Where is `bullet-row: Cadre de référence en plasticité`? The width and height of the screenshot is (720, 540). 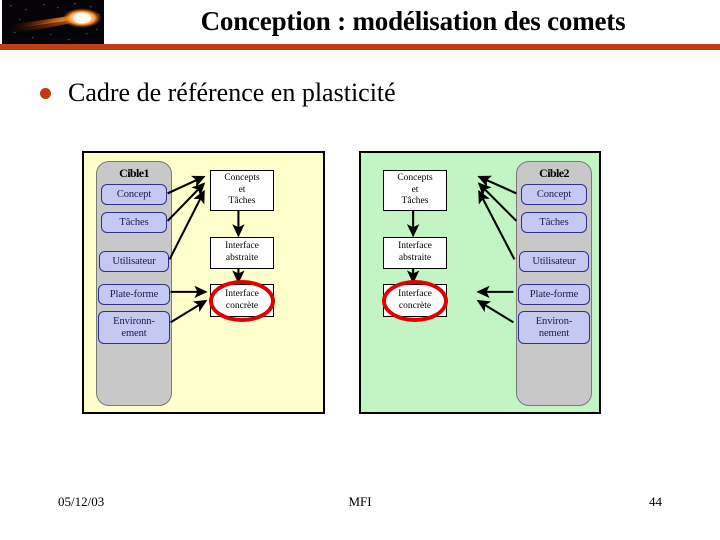 bullet-row: Cadre de référence en plasticité is located at coordinates (340, 93).